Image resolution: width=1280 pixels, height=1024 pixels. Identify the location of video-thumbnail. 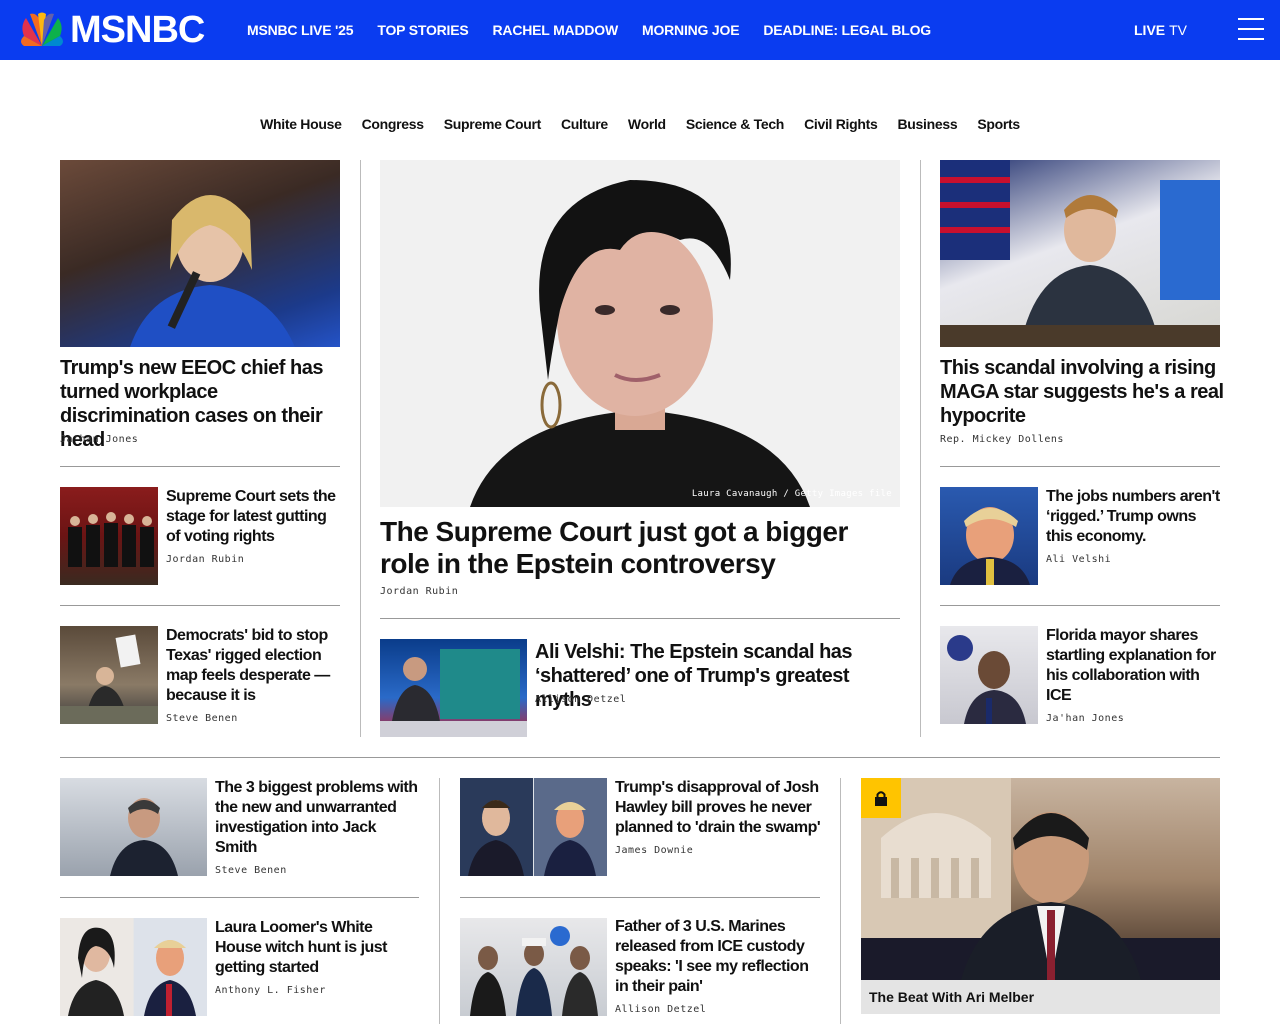
(1040, 879).